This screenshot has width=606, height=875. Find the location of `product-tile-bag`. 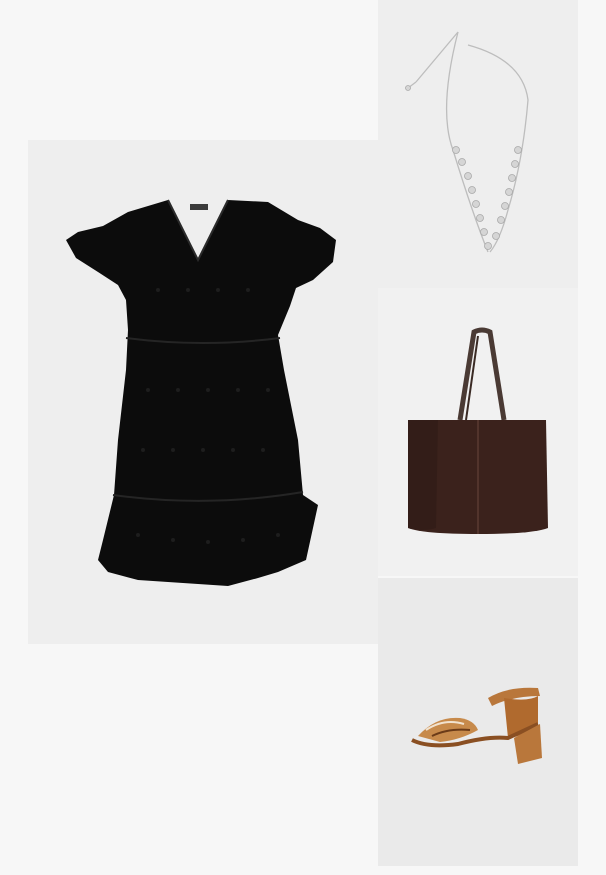

product-tile-bag is located at coordinates (478, 432).